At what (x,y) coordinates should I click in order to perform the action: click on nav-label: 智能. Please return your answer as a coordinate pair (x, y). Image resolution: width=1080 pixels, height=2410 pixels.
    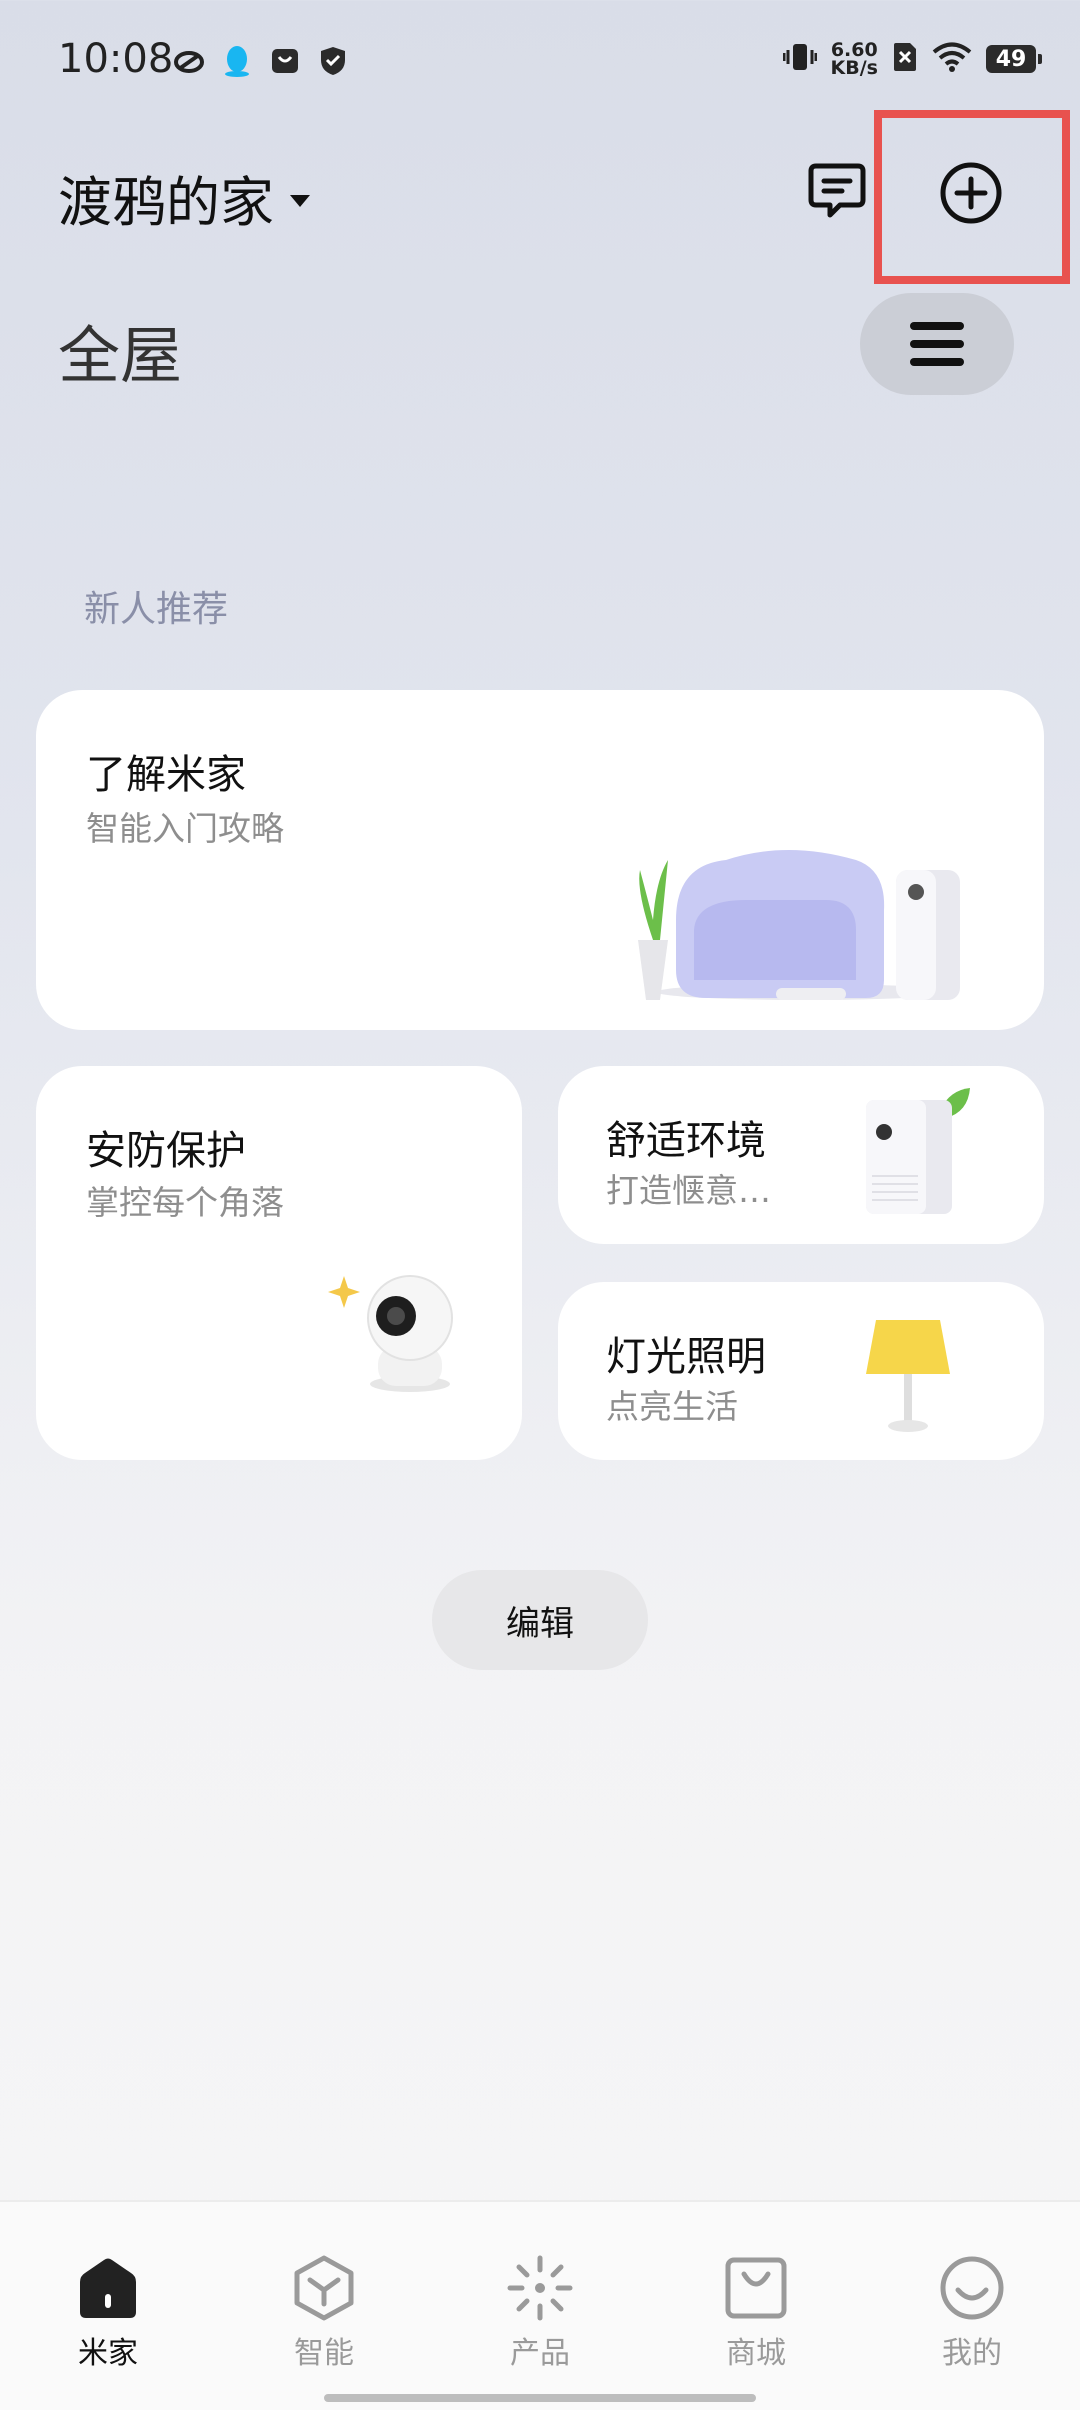
    Looking at the image, I should click on (324, 2353).